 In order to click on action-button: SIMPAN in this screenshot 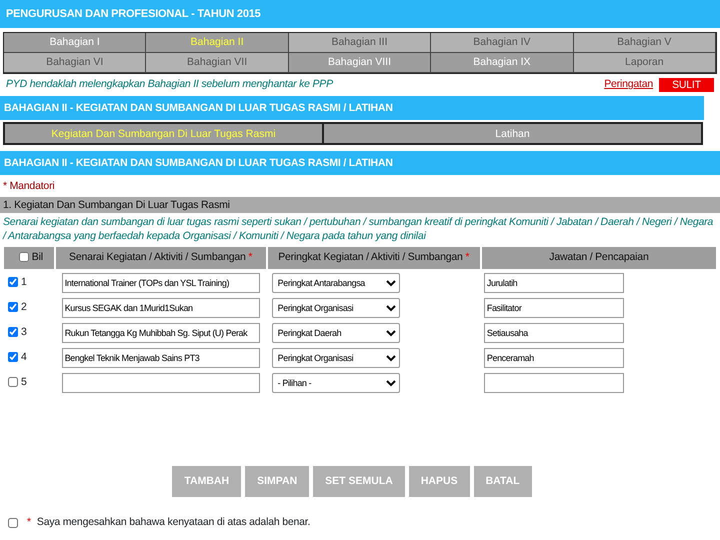, I will do `click(277, 481)`.